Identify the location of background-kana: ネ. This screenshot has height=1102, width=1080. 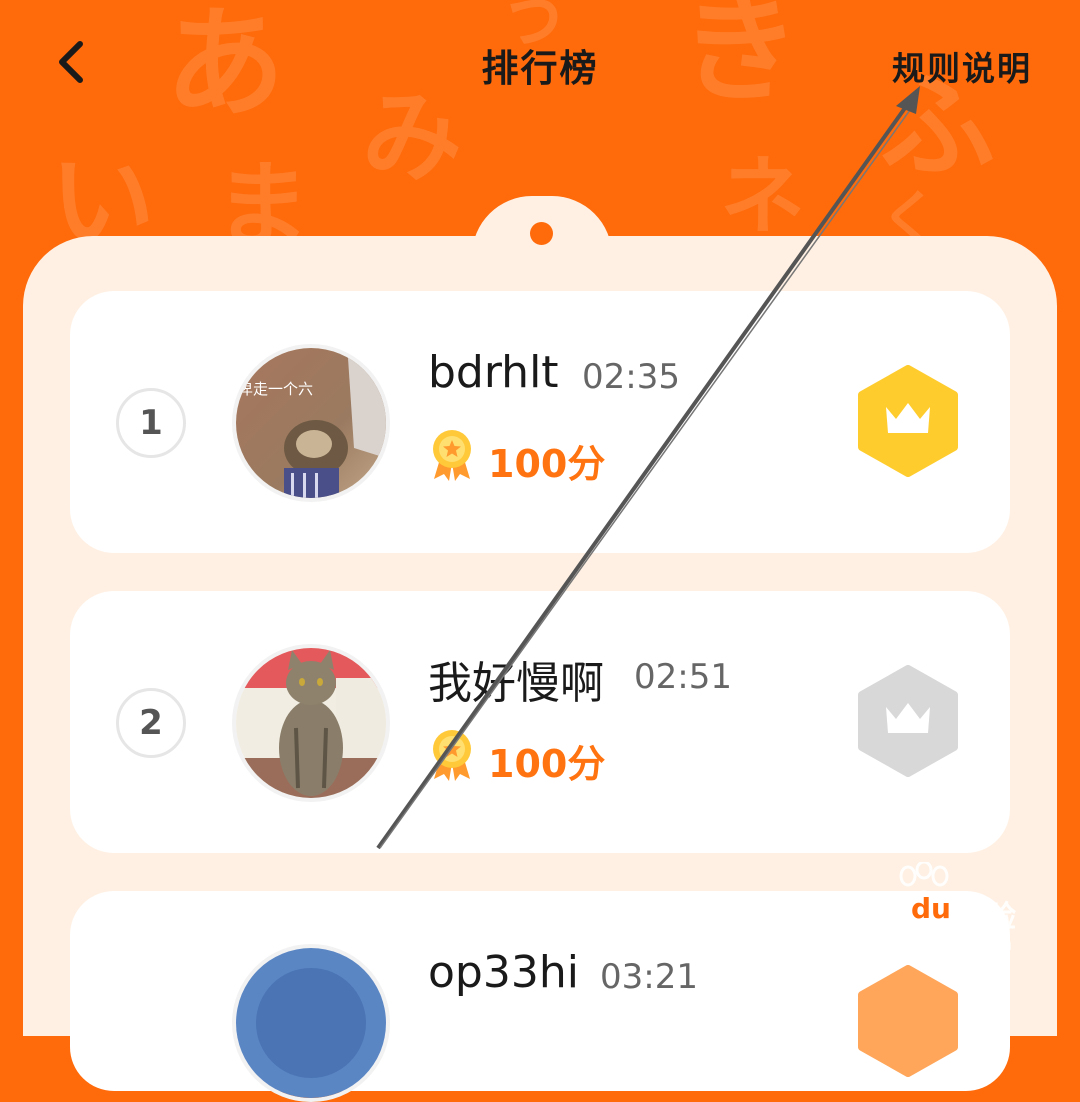
(763, 197).